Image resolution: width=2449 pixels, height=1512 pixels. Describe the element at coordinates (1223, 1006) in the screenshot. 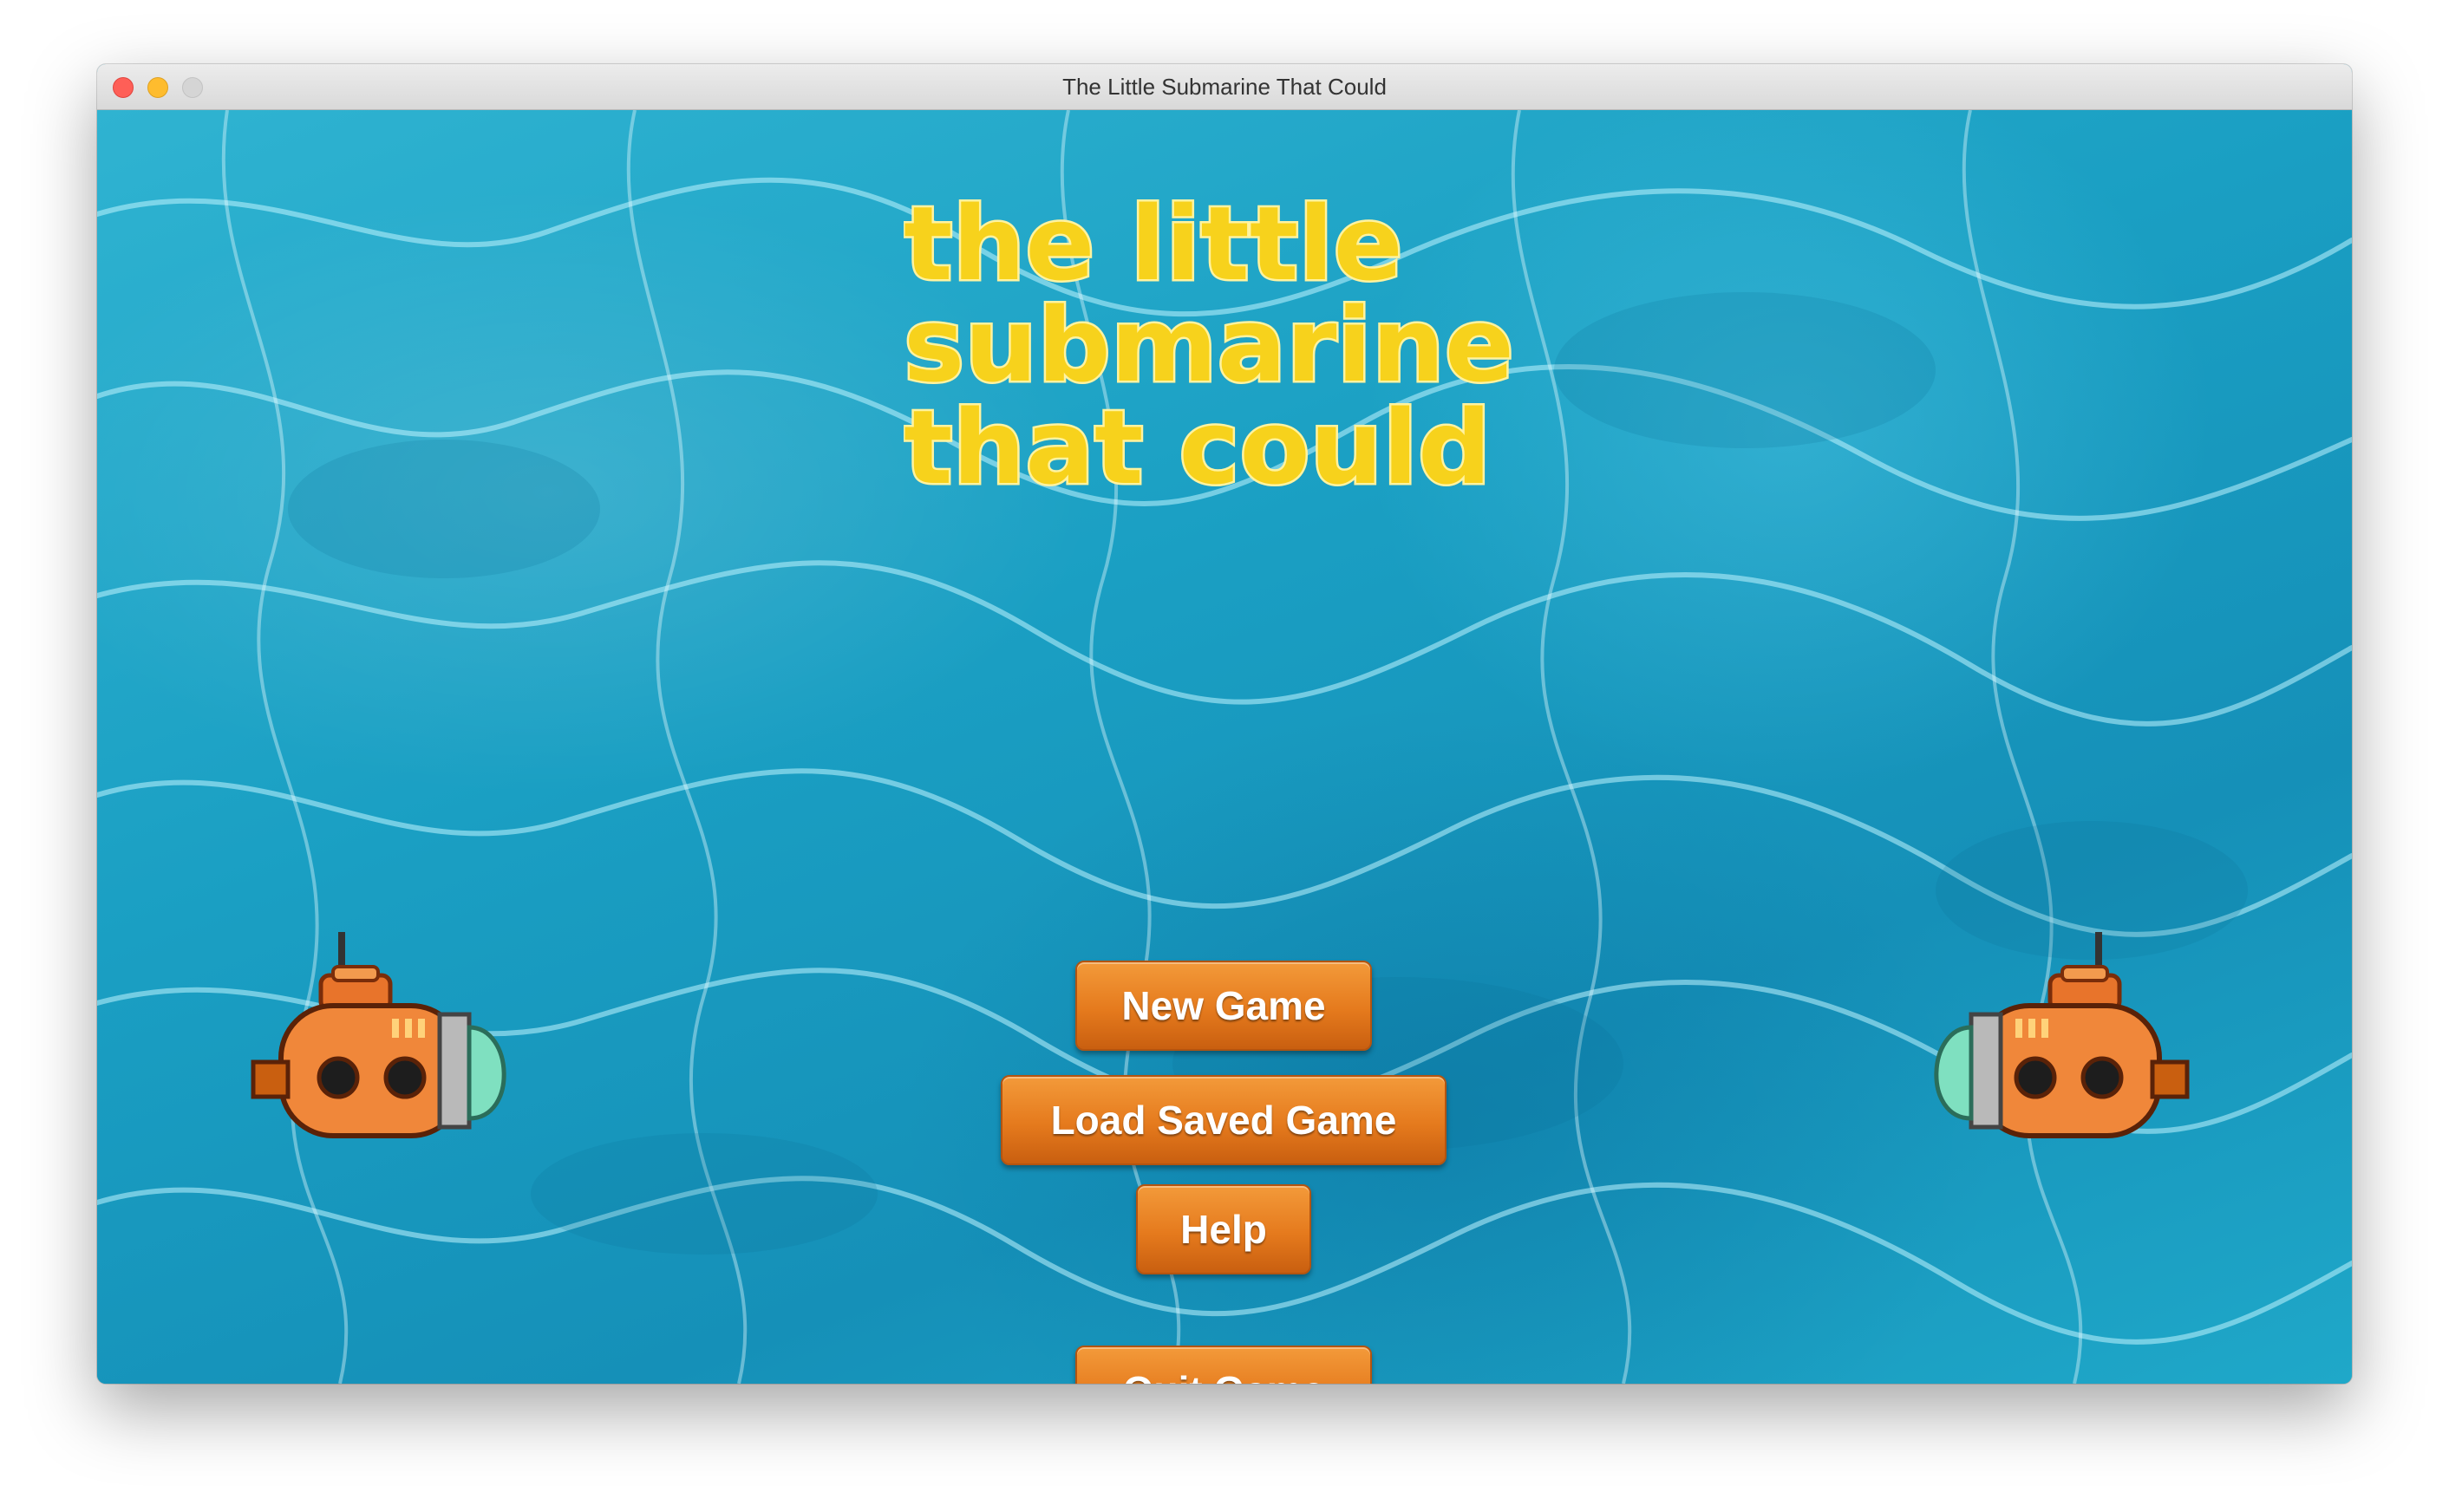

I see `new-game-button: New Game` at that location.